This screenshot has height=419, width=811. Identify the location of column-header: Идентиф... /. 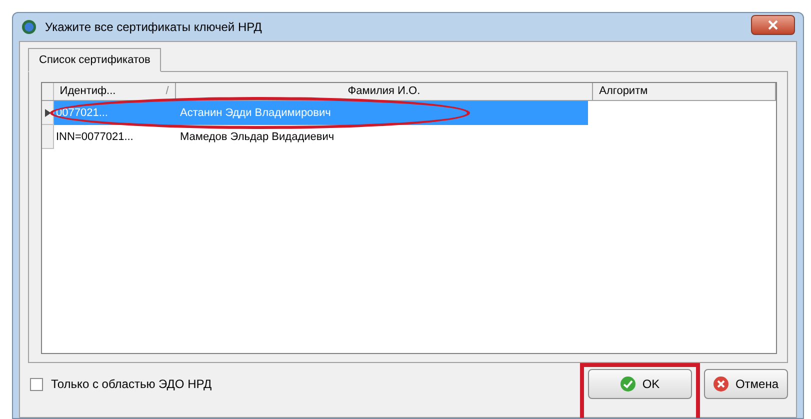
(115, 91).